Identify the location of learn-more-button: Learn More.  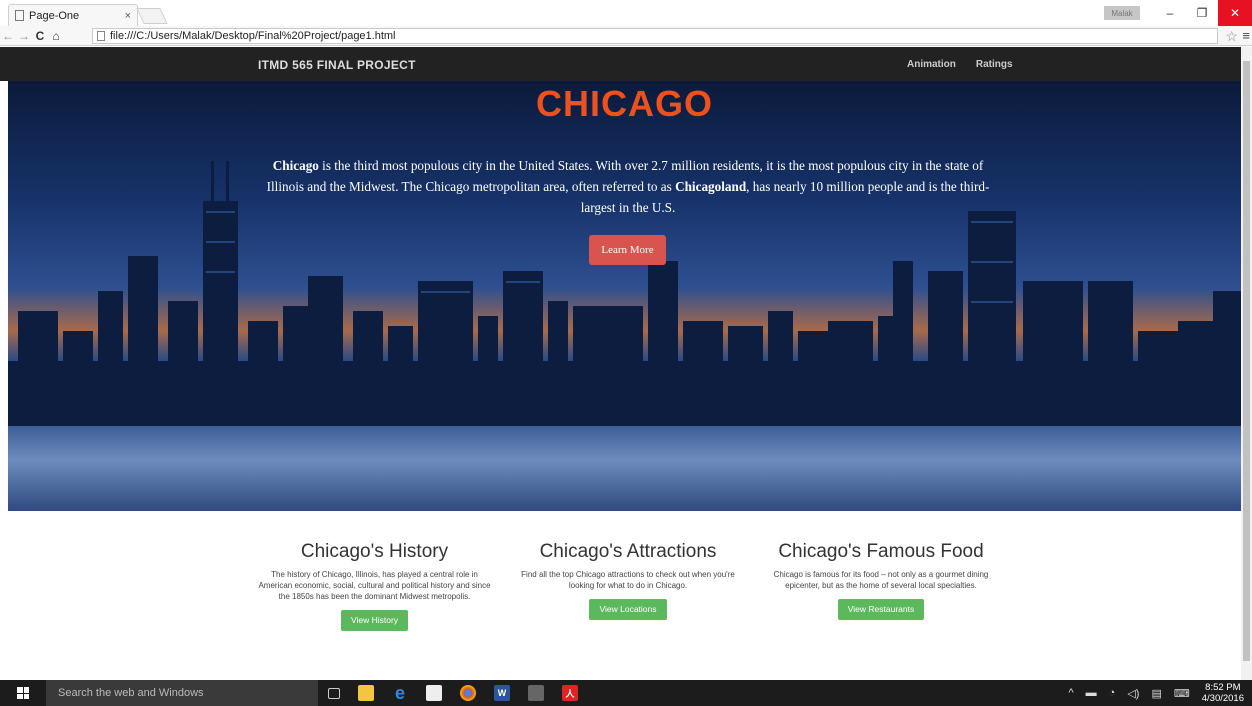
(627, 250).